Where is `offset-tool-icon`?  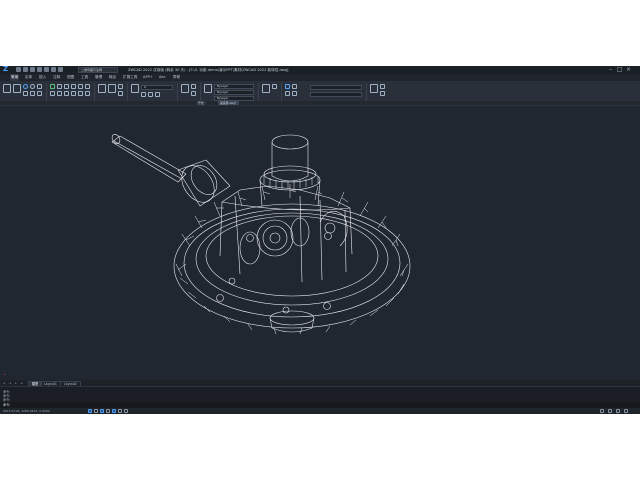 offset-tool-icon is located at coordinates (80, 93).